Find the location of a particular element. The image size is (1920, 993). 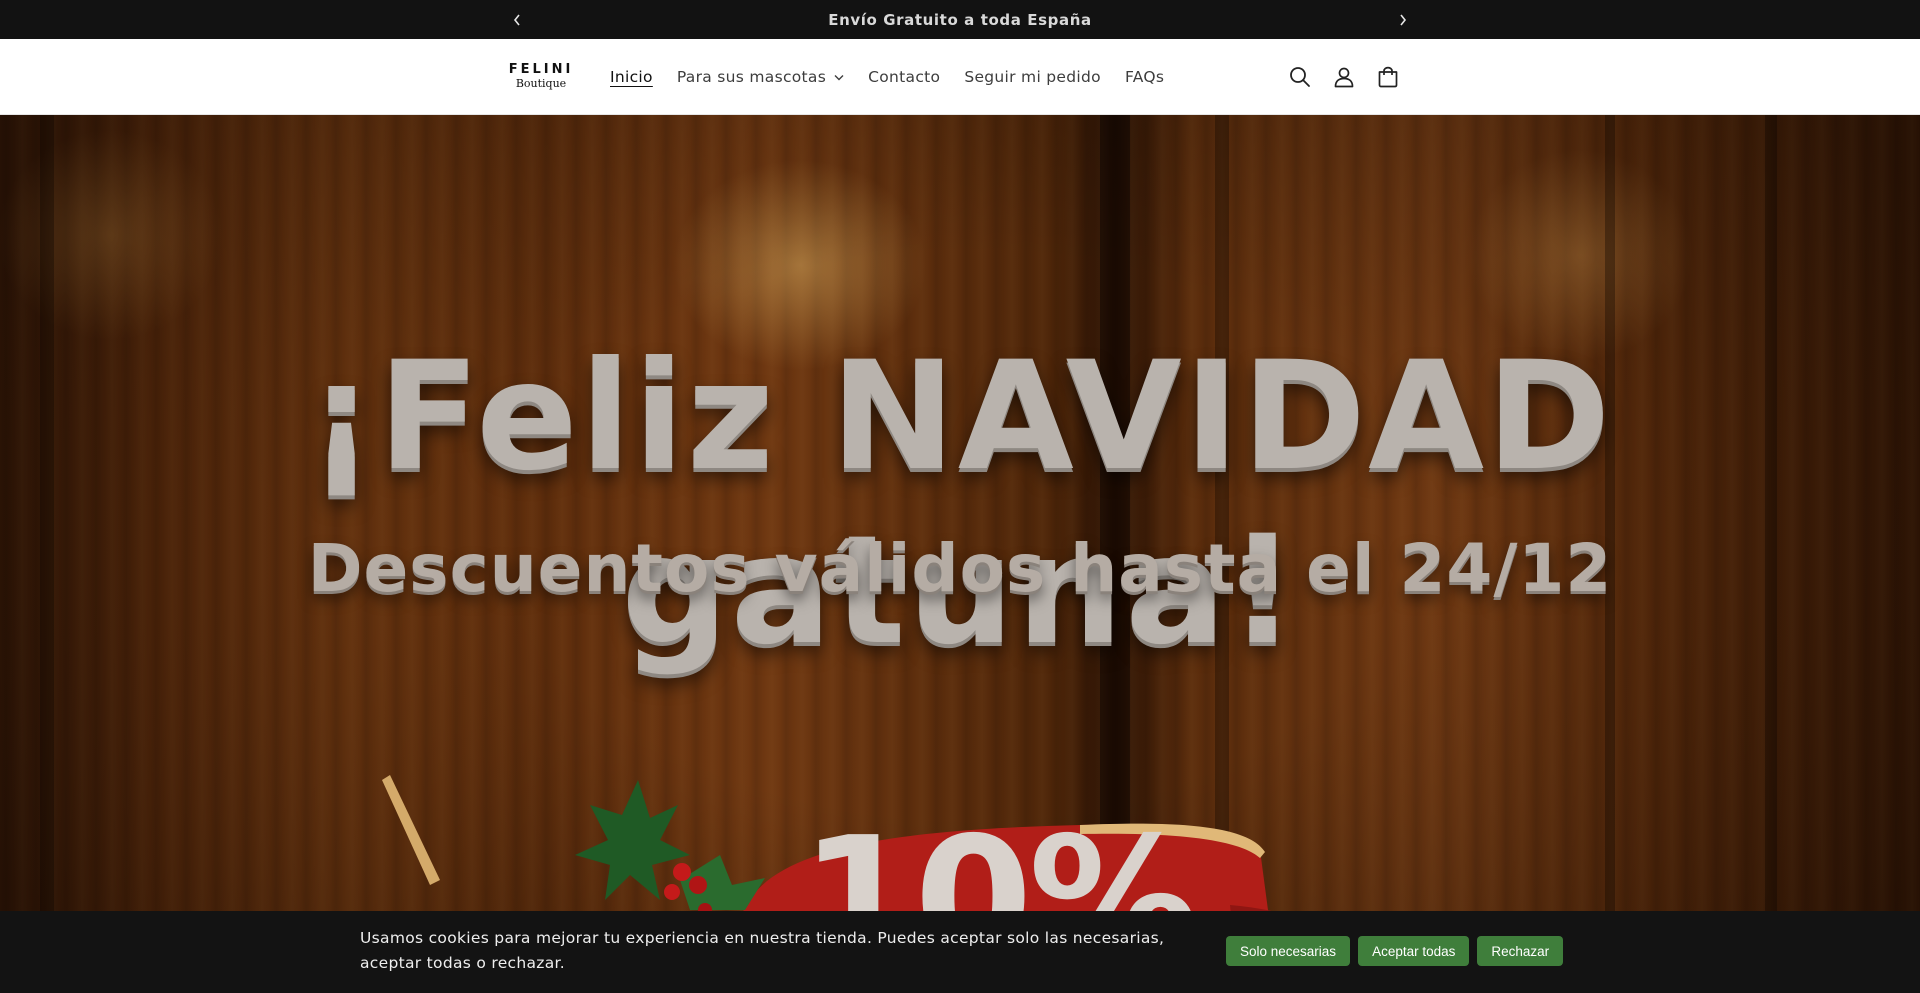

search-icon is located at coordinates (1300, 77).